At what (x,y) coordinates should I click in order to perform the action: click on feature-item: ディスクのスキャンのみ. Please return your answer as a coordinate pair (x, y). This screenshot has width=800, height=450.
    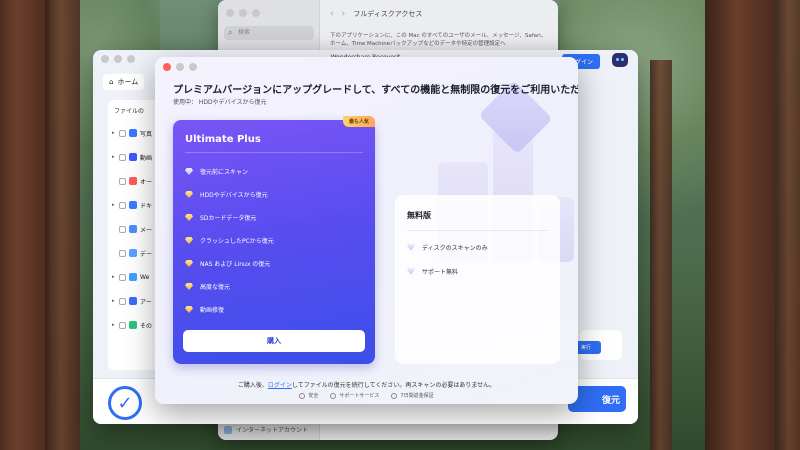
    Looking at the image, I should click on (447, 247).